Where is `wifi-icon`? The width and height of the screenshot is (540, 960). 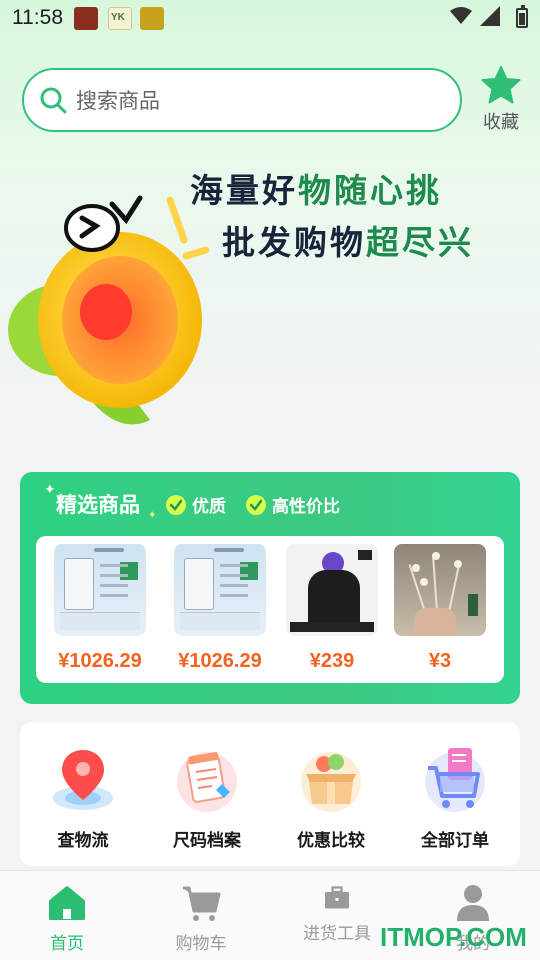 wifi-icon is located at coordinates (461, 15).